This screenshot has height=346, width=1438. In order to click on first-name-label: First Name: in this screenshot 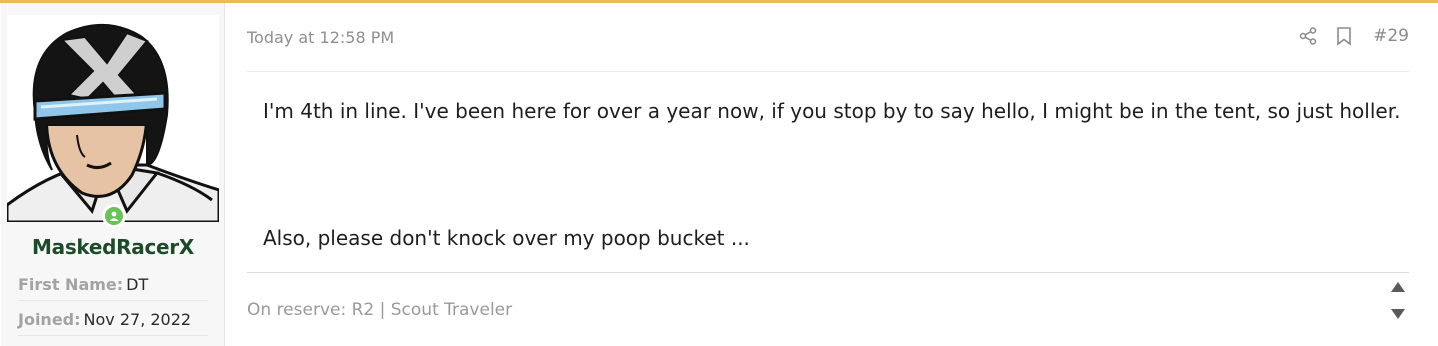, I will do `click(71, 284)`.